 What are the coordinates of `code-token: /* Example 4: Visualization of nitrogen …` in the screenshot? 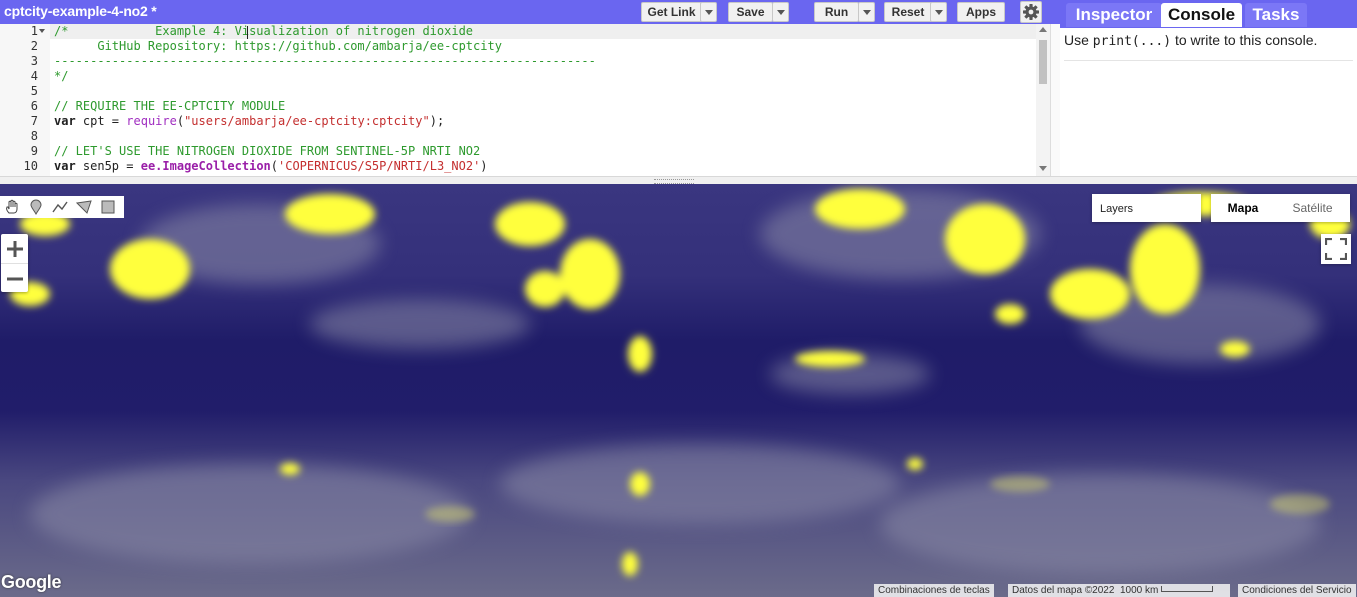 It's located at (264, 31).